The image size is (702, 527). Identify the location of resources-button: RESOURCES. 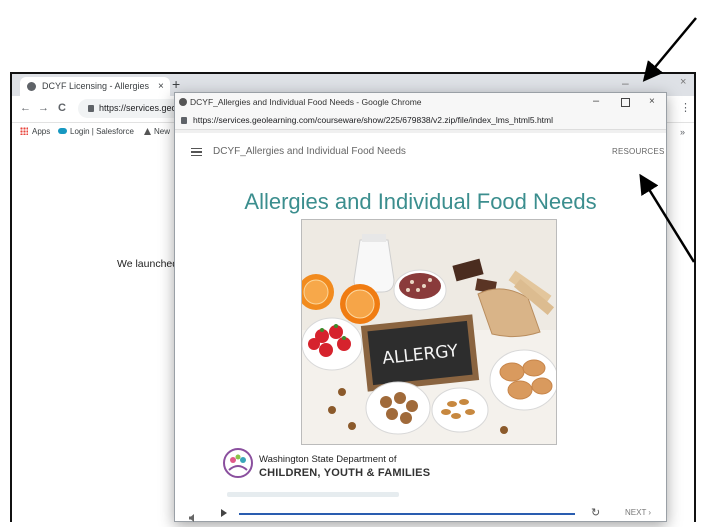
(638, 151).